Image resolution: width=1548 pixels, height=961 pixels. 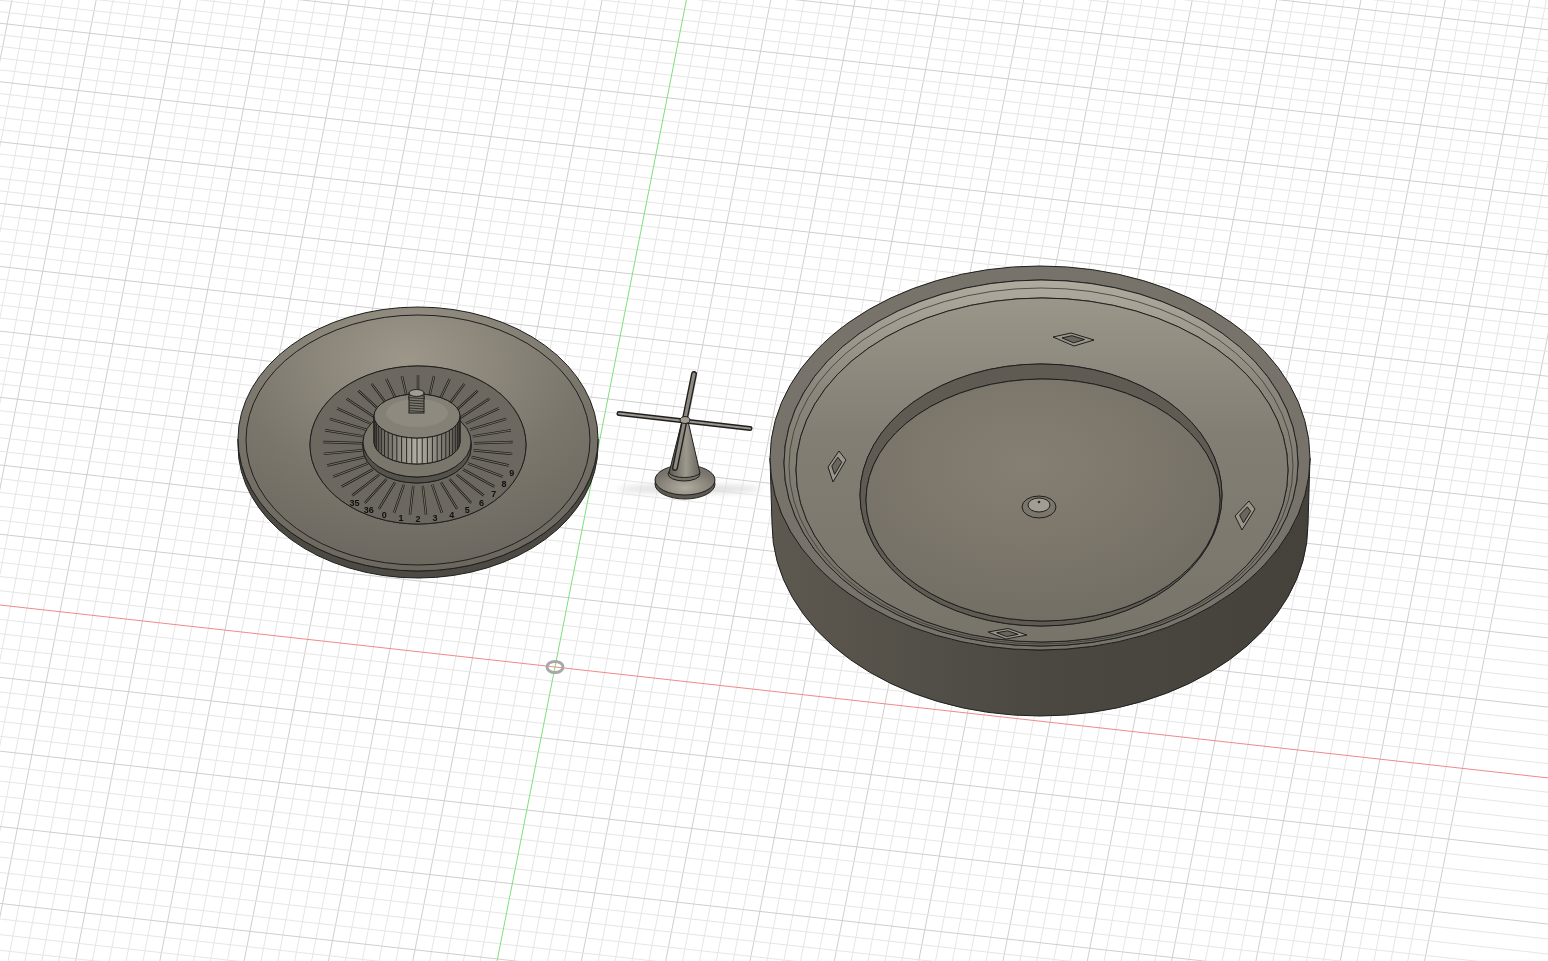 I want to click on dial-number: 8, so click(x=504, y=483).